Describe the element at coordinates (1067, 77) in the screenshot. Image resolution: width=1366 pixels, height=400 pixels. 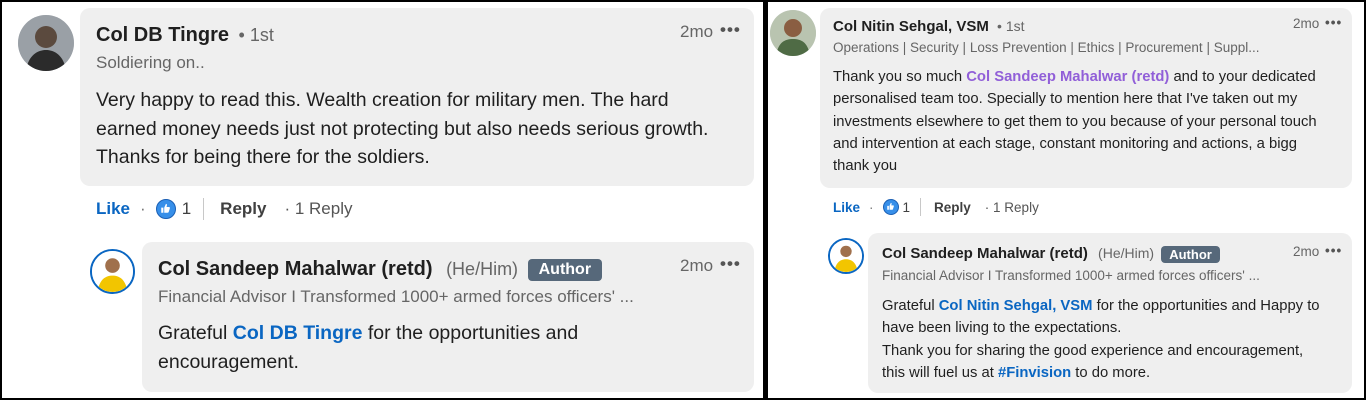
I see `mention-link: Col Sandeep Mahalwar (retd)` at that location.